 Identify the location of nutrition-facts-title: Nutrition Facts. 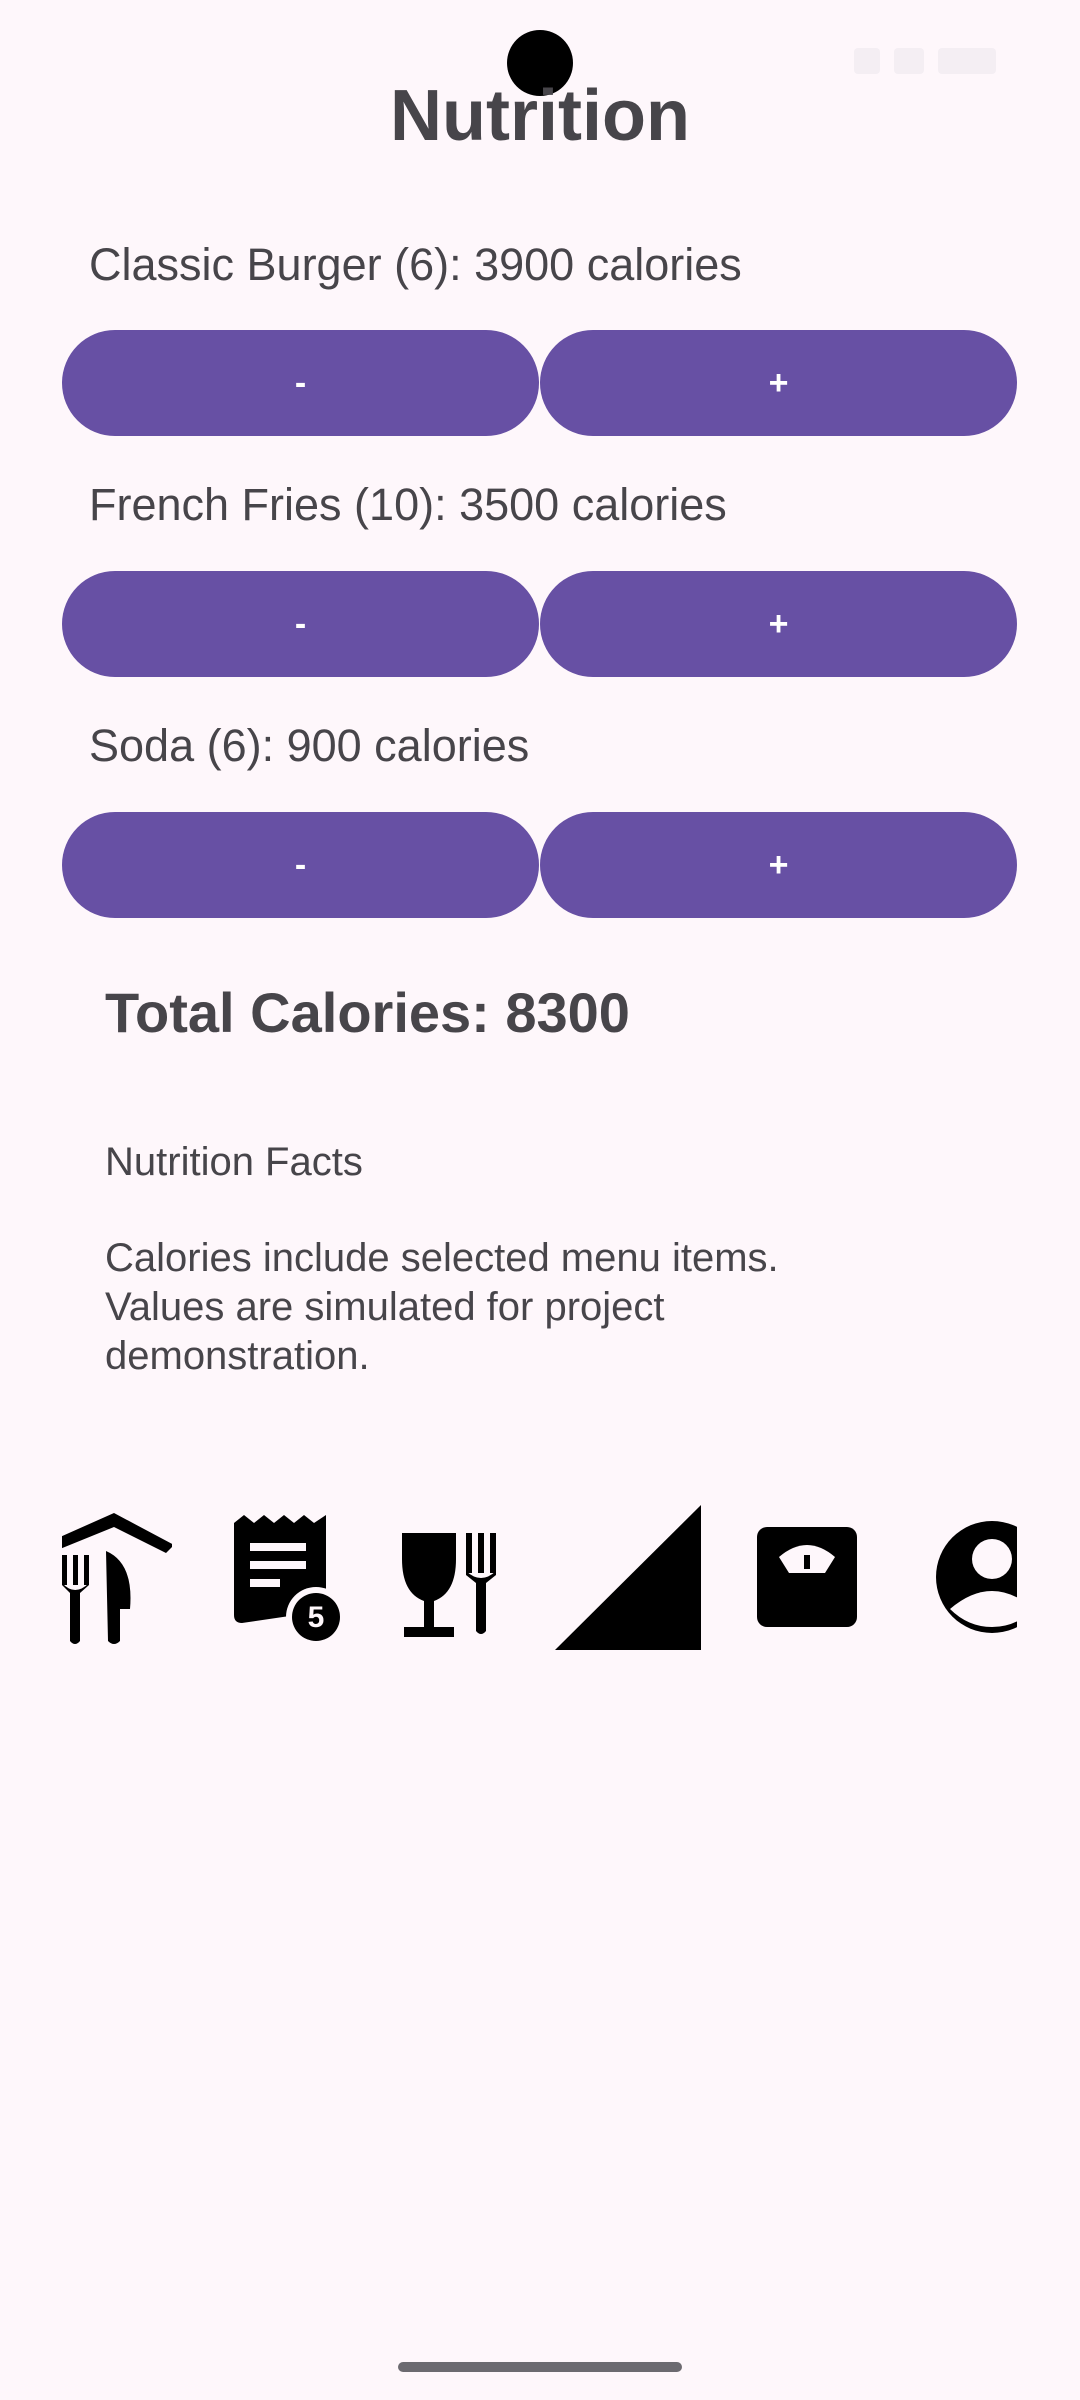
(234, 1162).